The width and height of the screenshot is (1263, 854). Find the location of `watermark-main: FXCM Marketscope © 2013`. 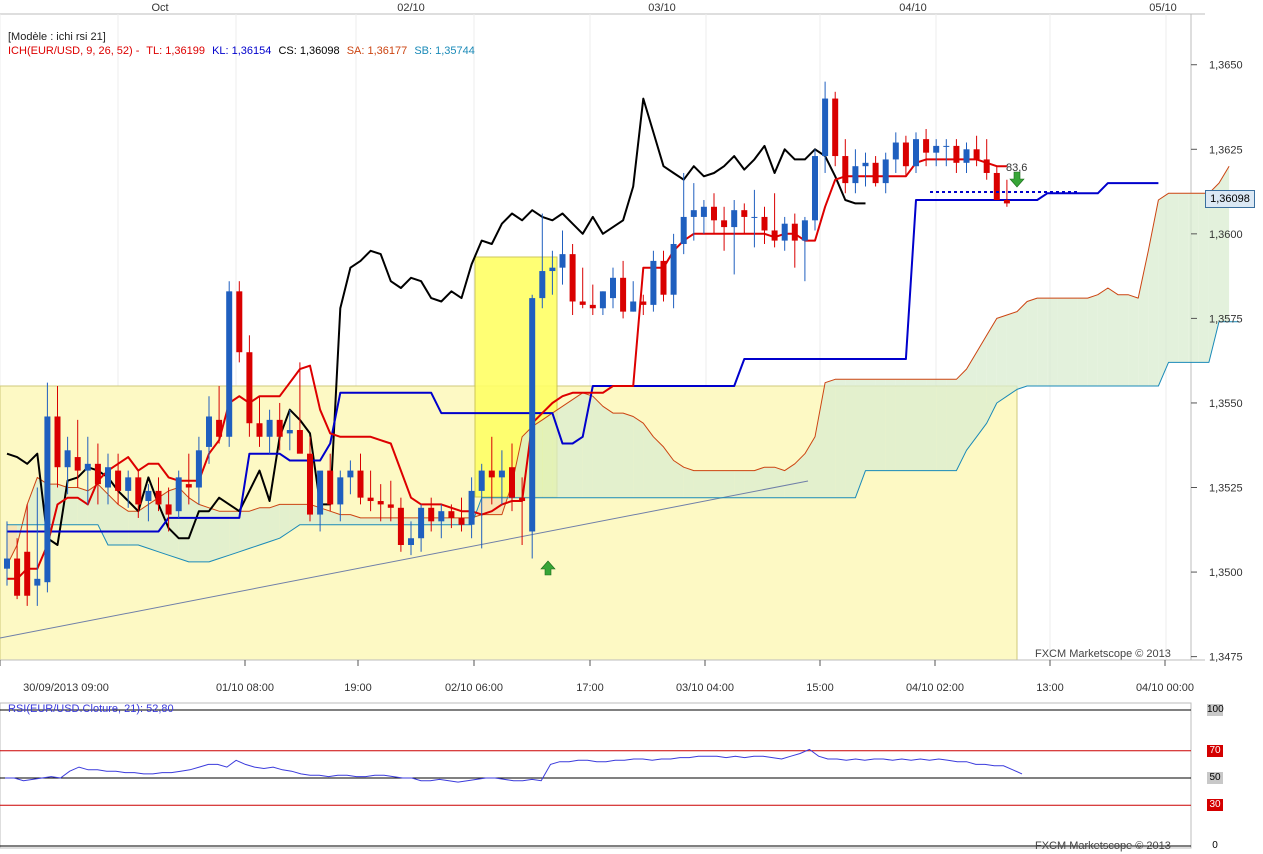

watermark-main: FXCM Marketscope © 2013 is located at coordinates (1103, 654).